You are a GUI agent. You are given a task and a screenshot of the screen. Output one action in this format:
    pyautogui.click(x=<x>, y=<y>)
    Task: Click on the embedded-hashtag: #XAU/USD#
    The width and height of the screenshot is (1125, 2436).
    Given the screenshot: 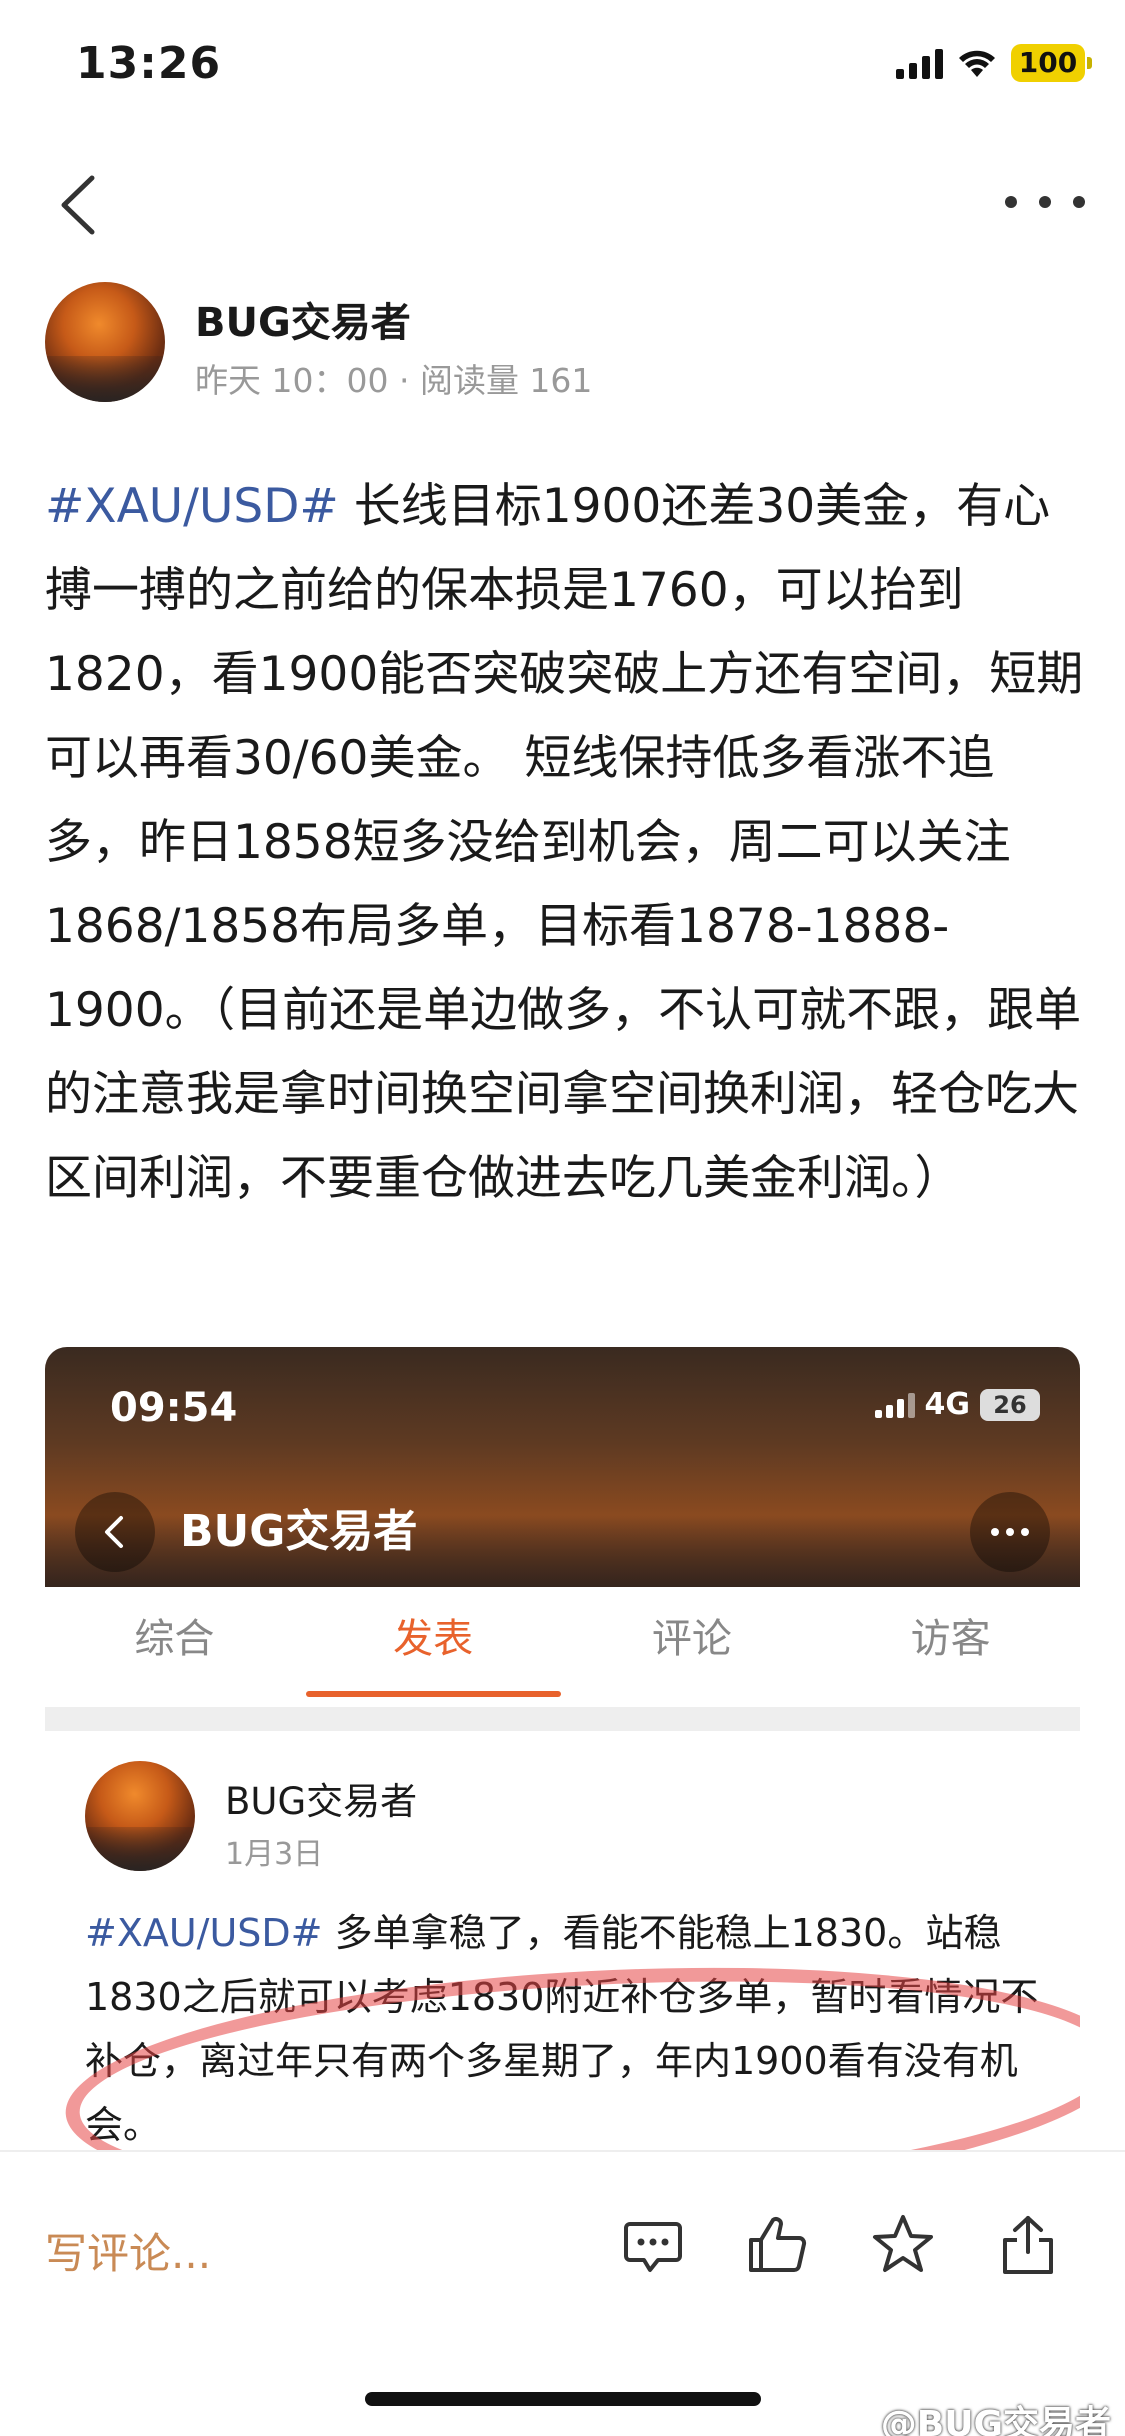 What is the action you would take?
    pyautogui.click(x=204, y=1933)
    